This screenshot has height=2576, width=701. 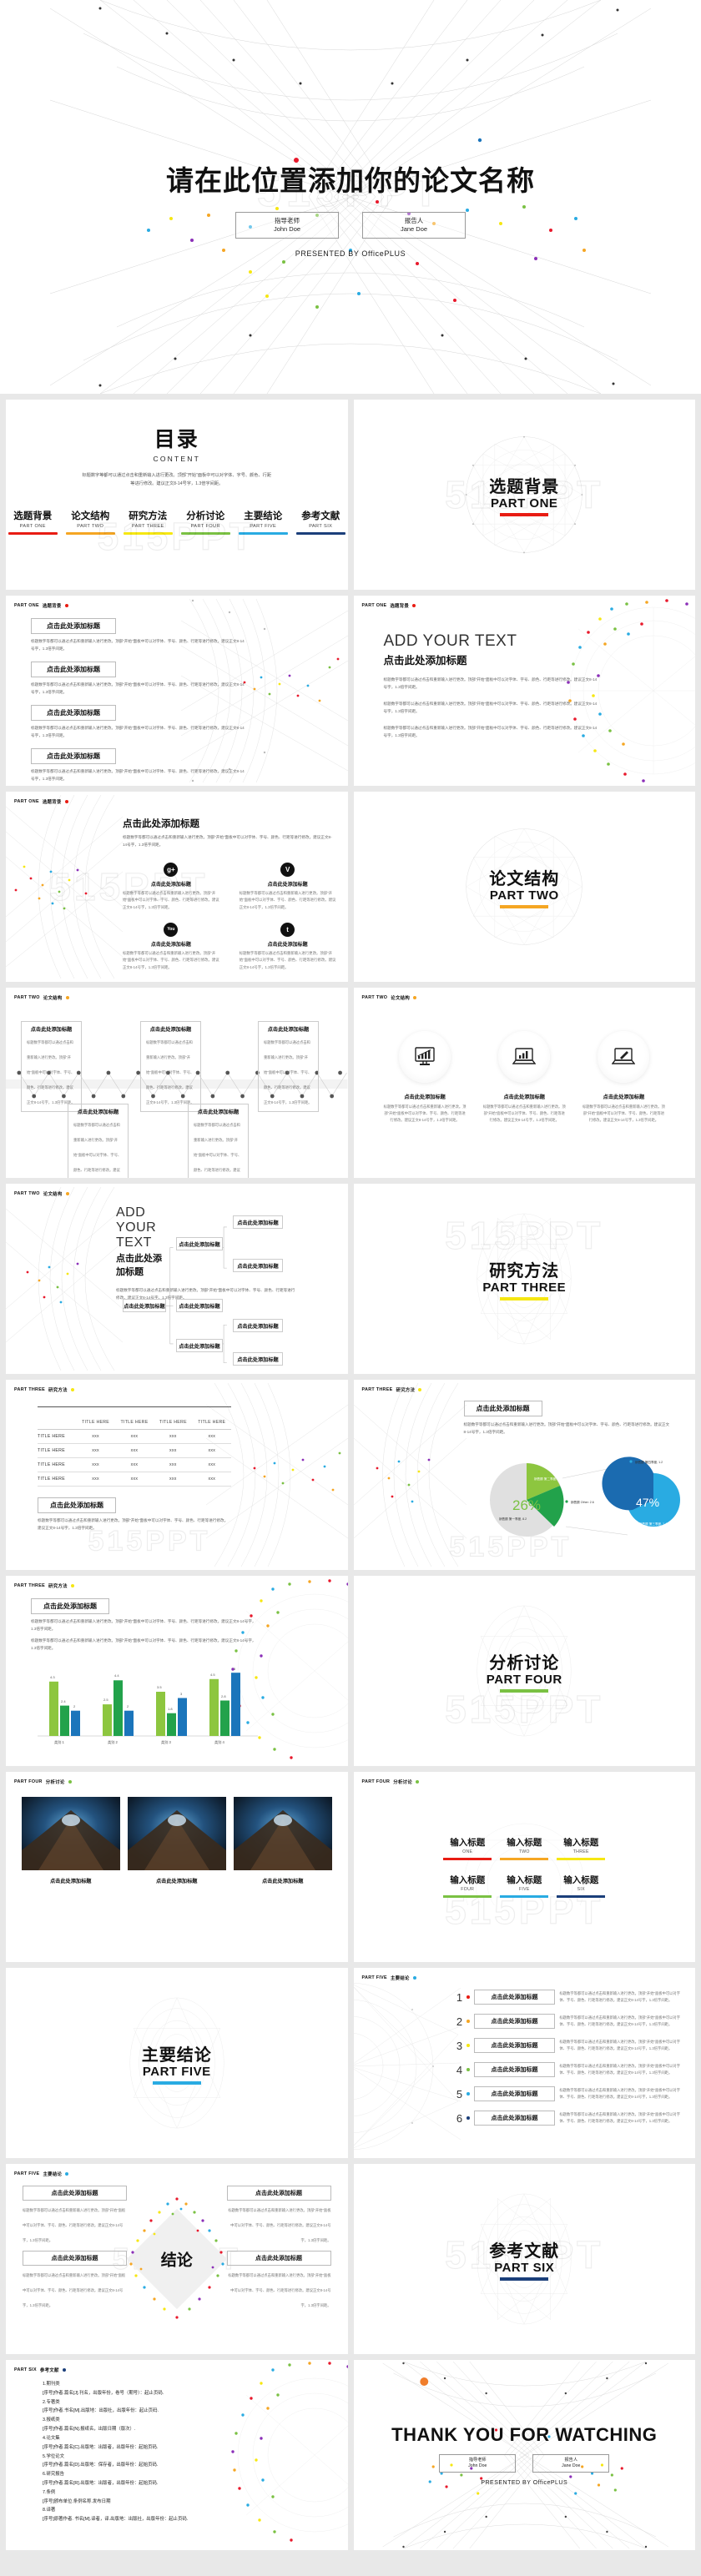 What do you see at coordinates (320, 522) in the screenshot?
I see `toc-item-6: 参考文献 PART SIX` at bounding box center [320, 522].